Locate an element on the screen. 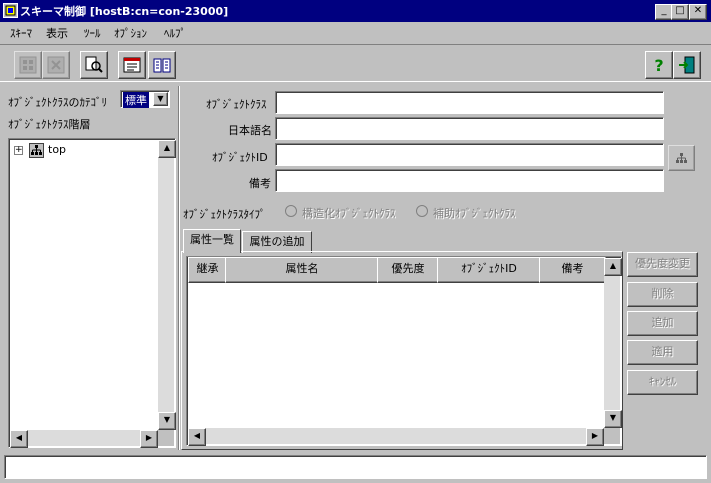 This screenshot has height=483, width=711. radio-auxiliary is located at coordinates (422, 211).